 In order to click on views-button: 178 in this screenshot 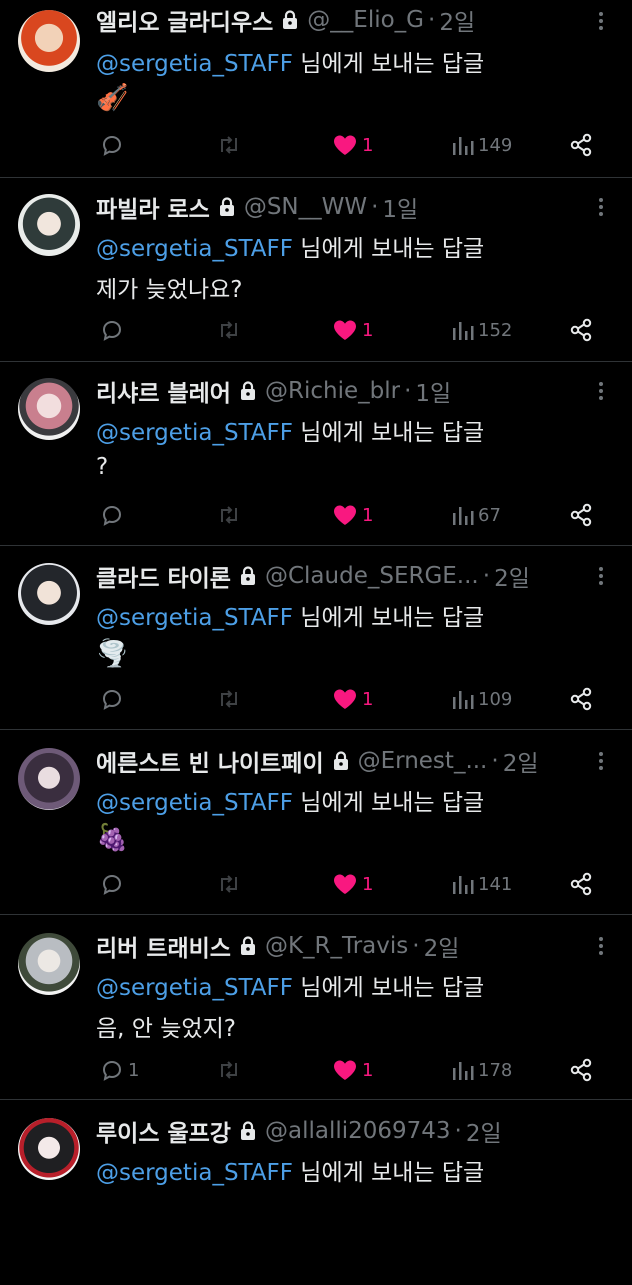, I will do `click(482, 1070)`.